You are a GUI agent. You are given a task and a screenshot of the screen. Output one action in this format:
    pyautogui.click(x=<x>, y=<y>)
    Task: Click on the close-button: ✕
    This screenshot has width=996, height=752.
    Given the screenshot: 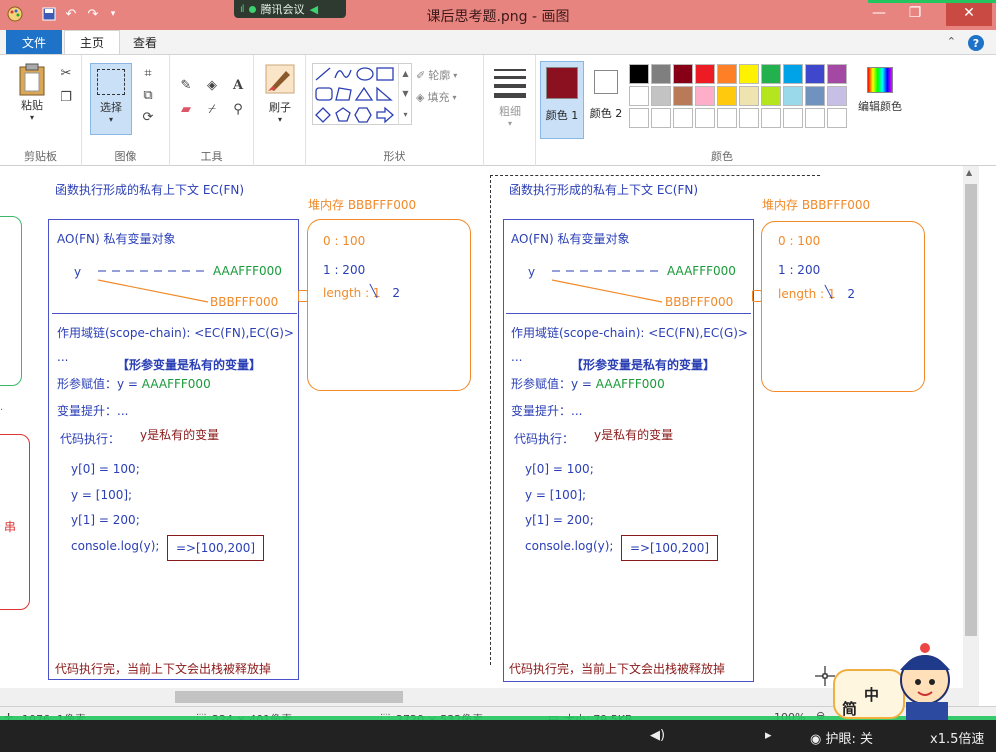 What is the action you would take?
    pyautogui.click(x=969, y=13)
    